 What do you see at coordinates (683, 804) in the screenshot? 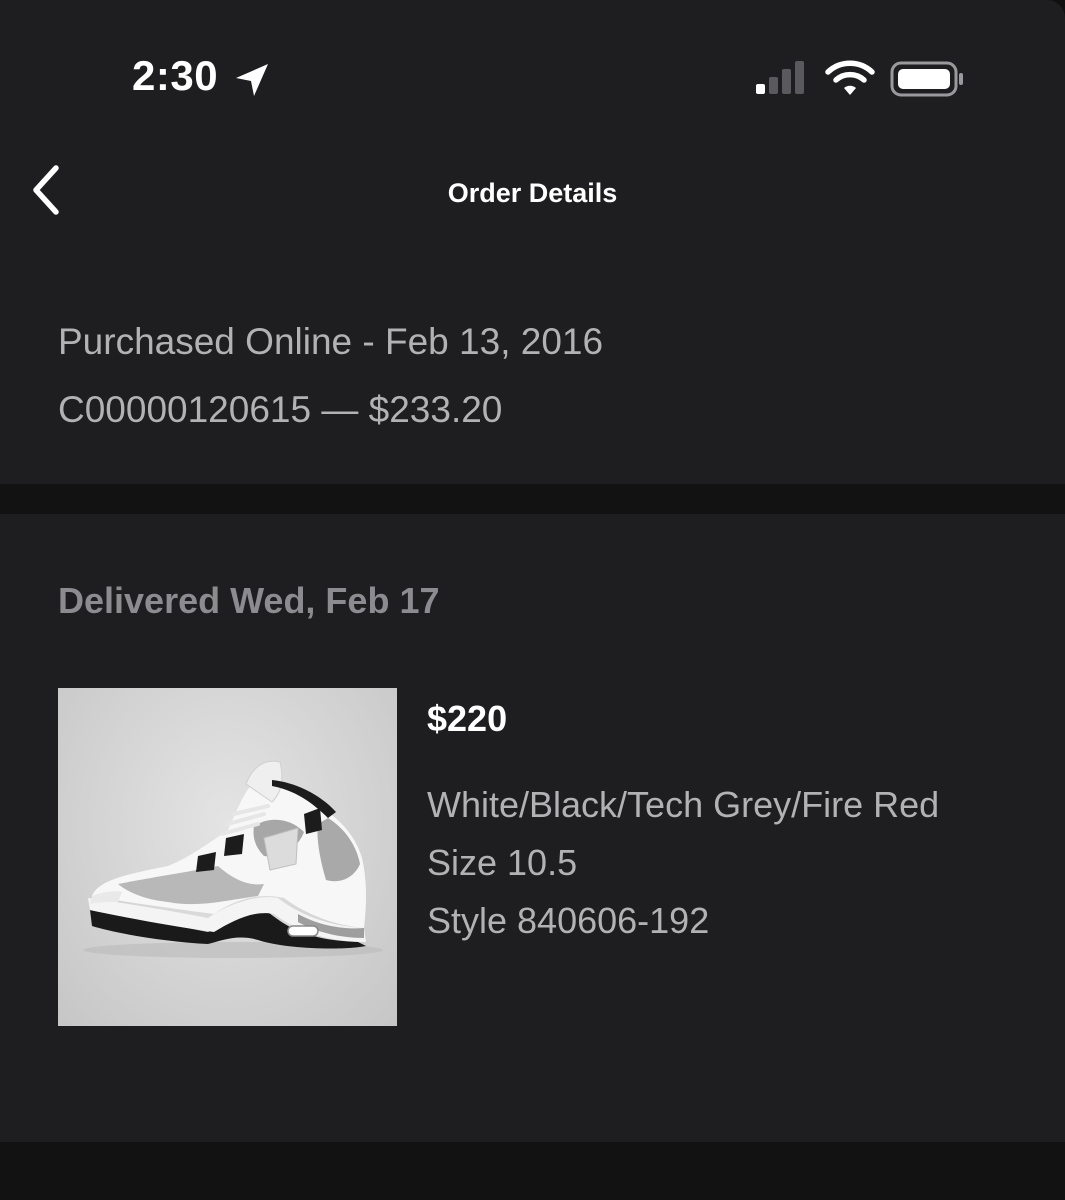
I see `product-colorway: White/Black/Tech Grey/Fire Red` at bounding box center [683, 804].